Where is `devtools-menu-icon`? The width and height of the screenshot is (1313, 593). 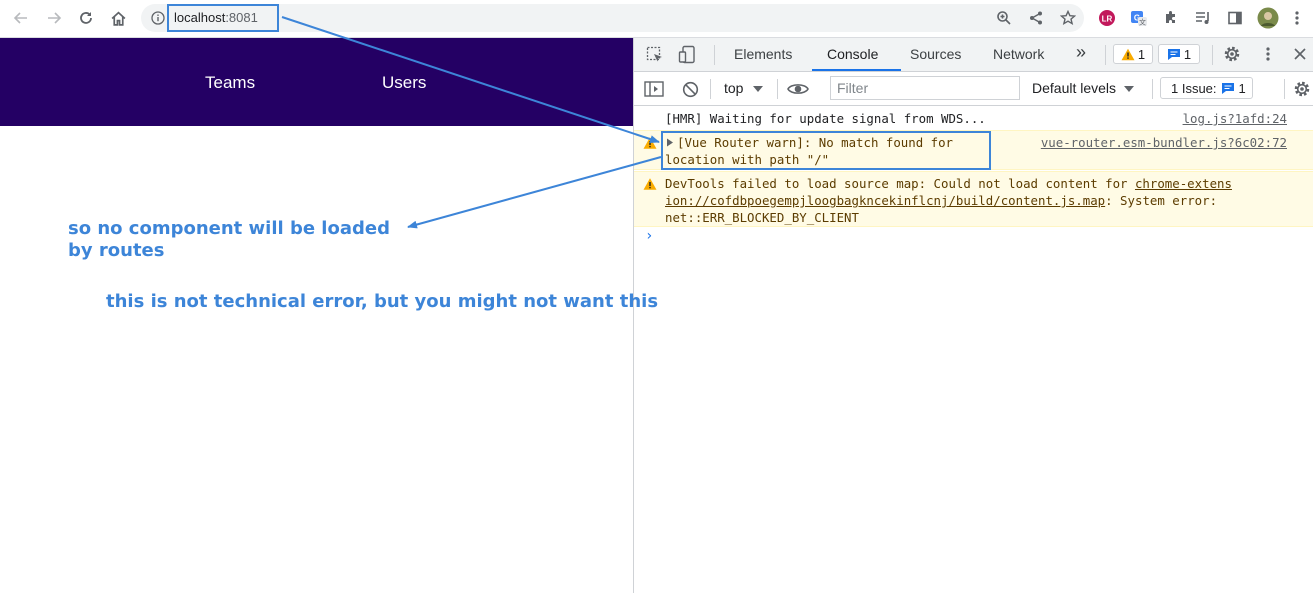 devtools-menu-icon is located at coordinates (1268, 54).